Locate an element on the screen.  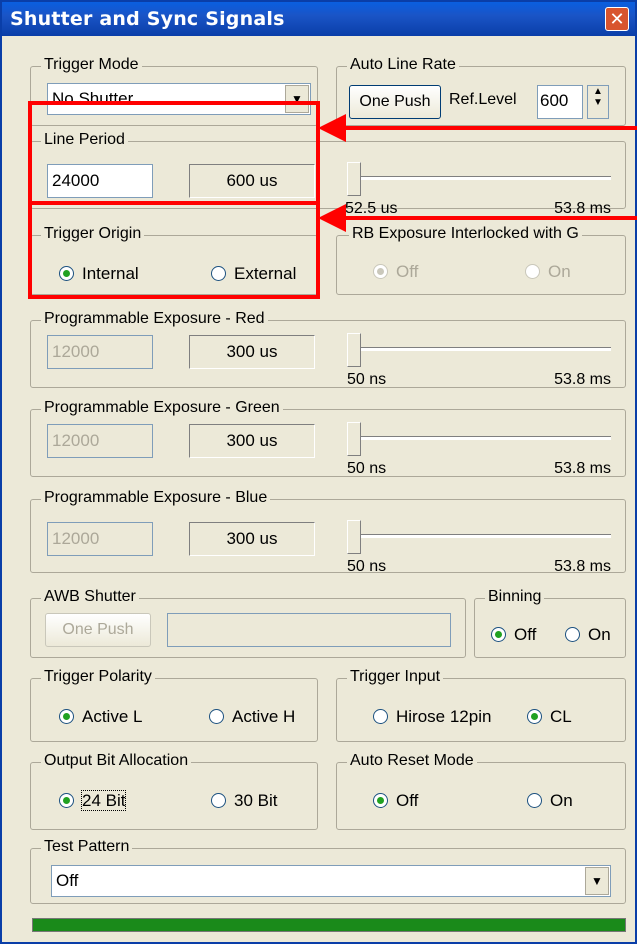
exposure-green-max: 53.8 ms is located at coordinates (582, 468).